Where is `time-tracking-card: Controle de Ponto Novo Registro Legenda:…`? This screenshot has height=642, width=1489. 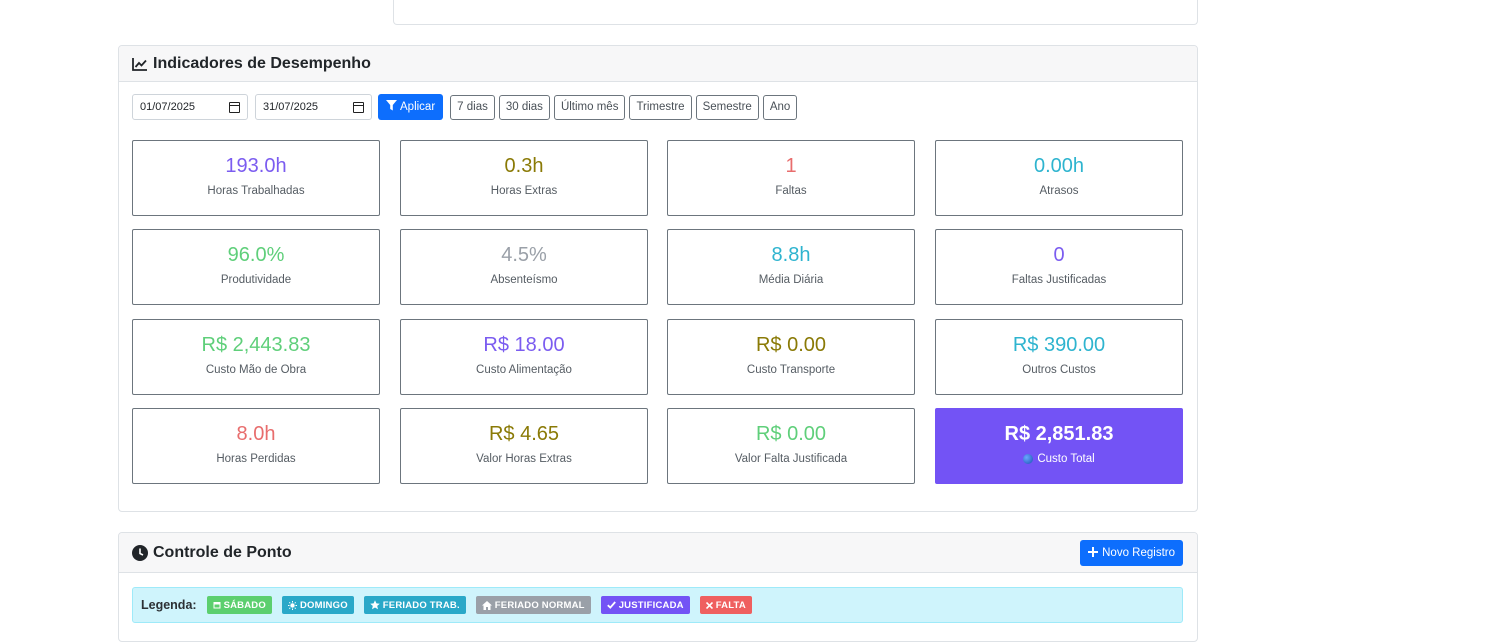 time-tracking-card: Controle de Ponto Novo Registro Legenda:… is located at coordinates (658, 587).